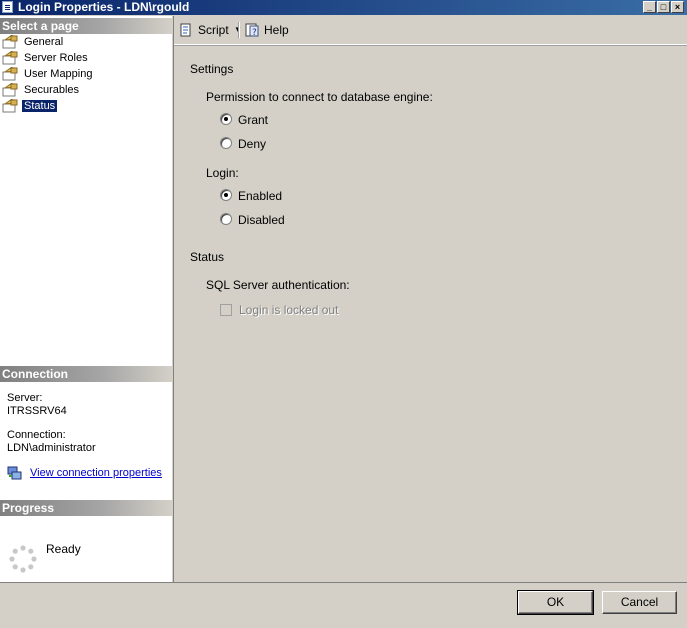 The height and width of the screenshot is (628, 687). I want to click on page-item-general: General, so click(47, 42).